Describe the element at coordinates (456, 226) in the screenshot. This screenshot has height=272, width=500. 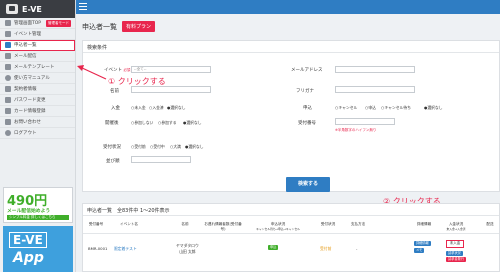
I see `col-header-paid: 入金状況 未入金→入金済` at that location.